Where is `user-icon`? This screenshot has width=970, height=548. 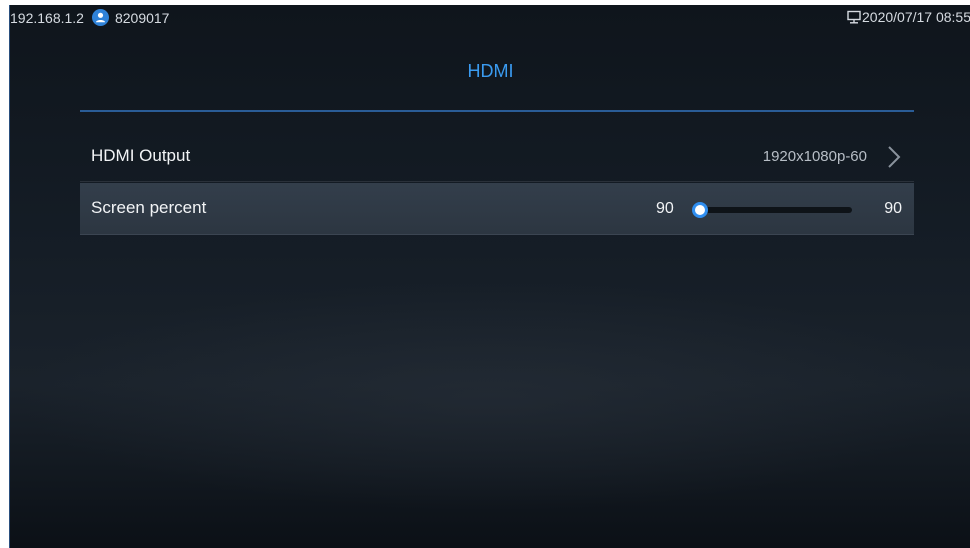 user-icon is located at coordinates (100, 17).